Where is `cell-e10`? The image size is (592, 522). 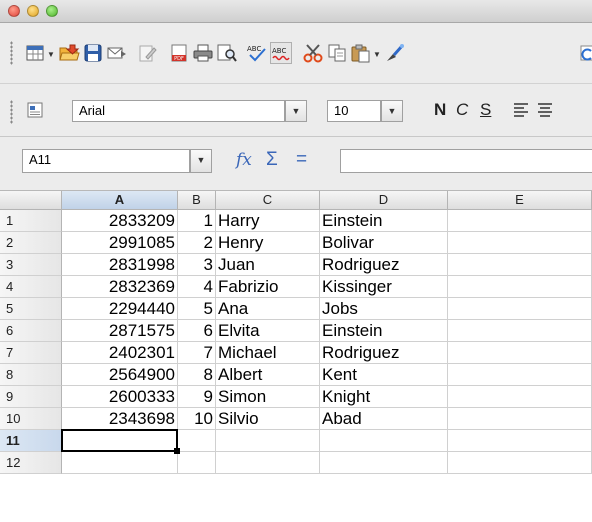 cell-e10 is located at coordinates (520, 419).